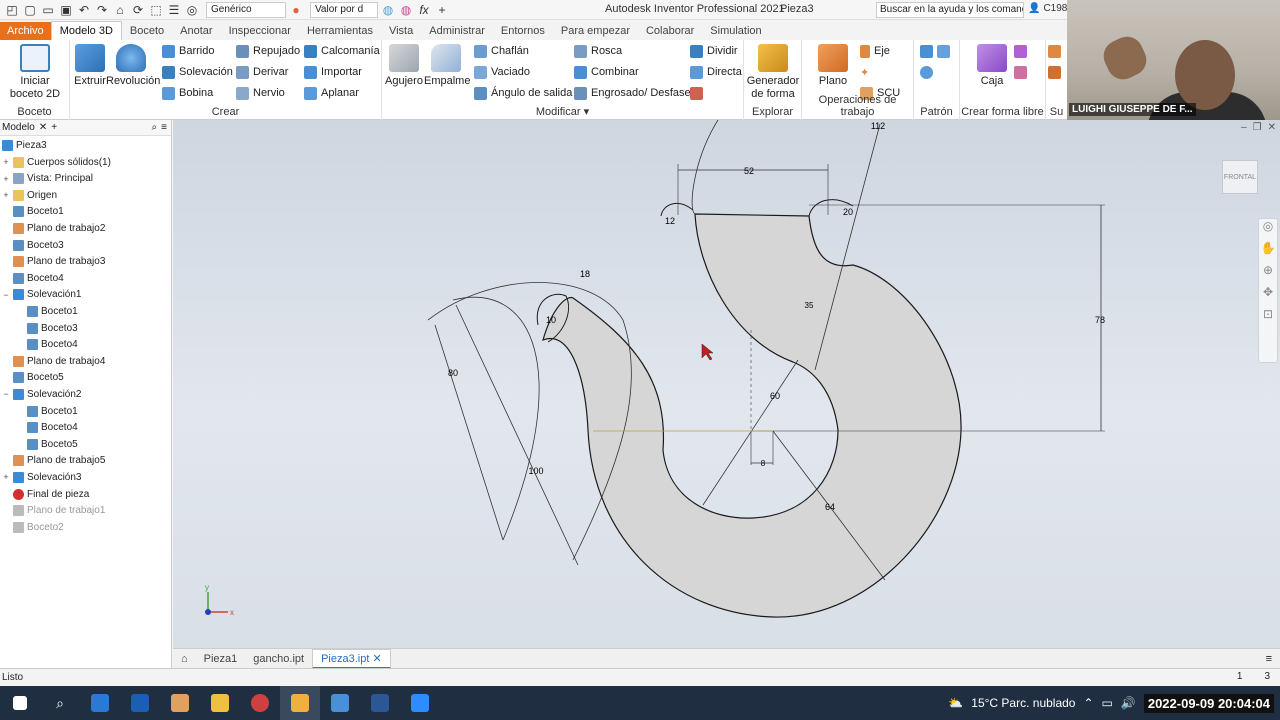  I want to click on doc-tab-pieza3: Pieza3.ipt ✕, so click(351, 658).